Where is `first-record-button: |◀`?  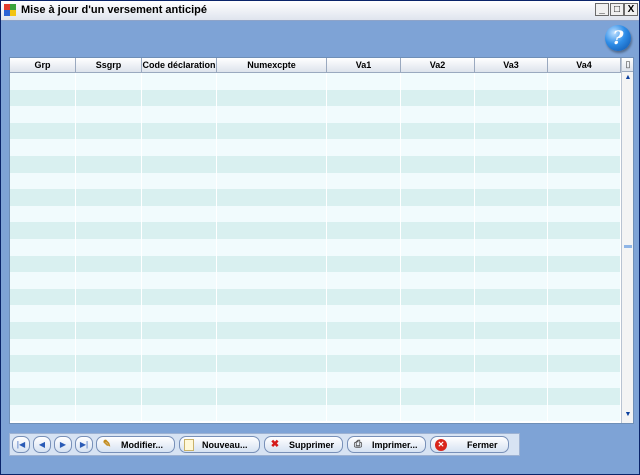 first-record-button: |◀ is located at coordinates (21, 444).